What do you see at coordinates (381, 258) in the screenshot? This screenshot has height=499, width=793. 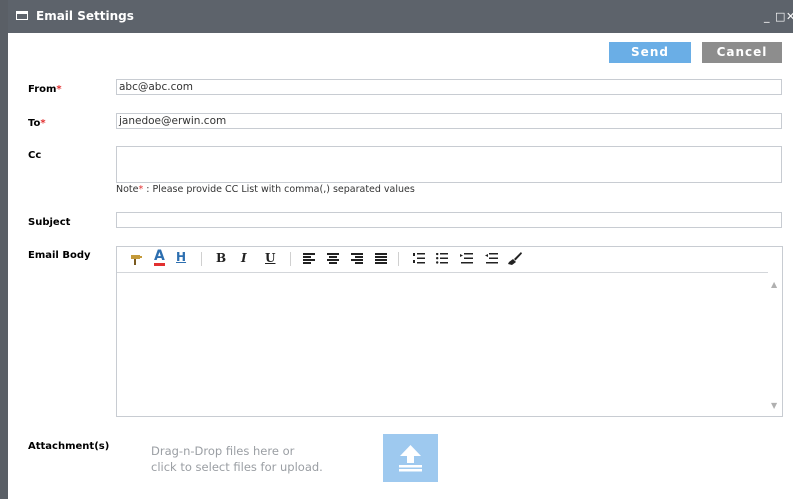 I see `justify-icon` at bounding box center [381, 258].